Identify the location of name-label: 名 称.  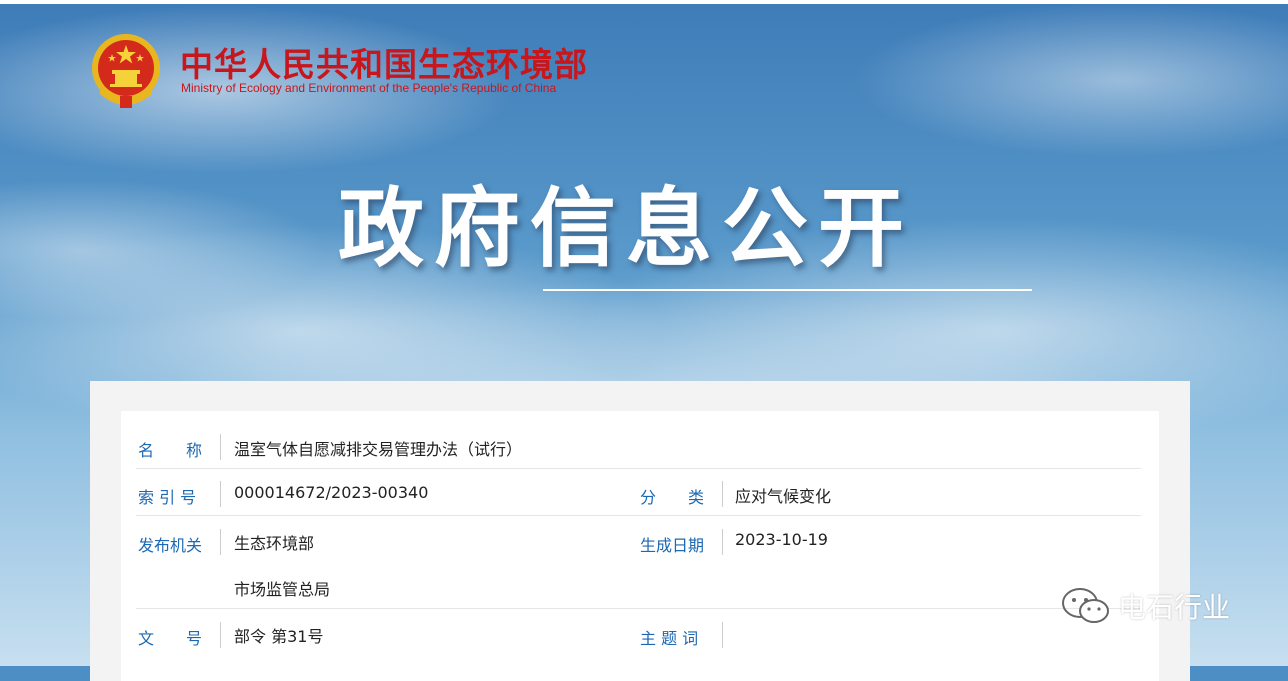
(170, 450).